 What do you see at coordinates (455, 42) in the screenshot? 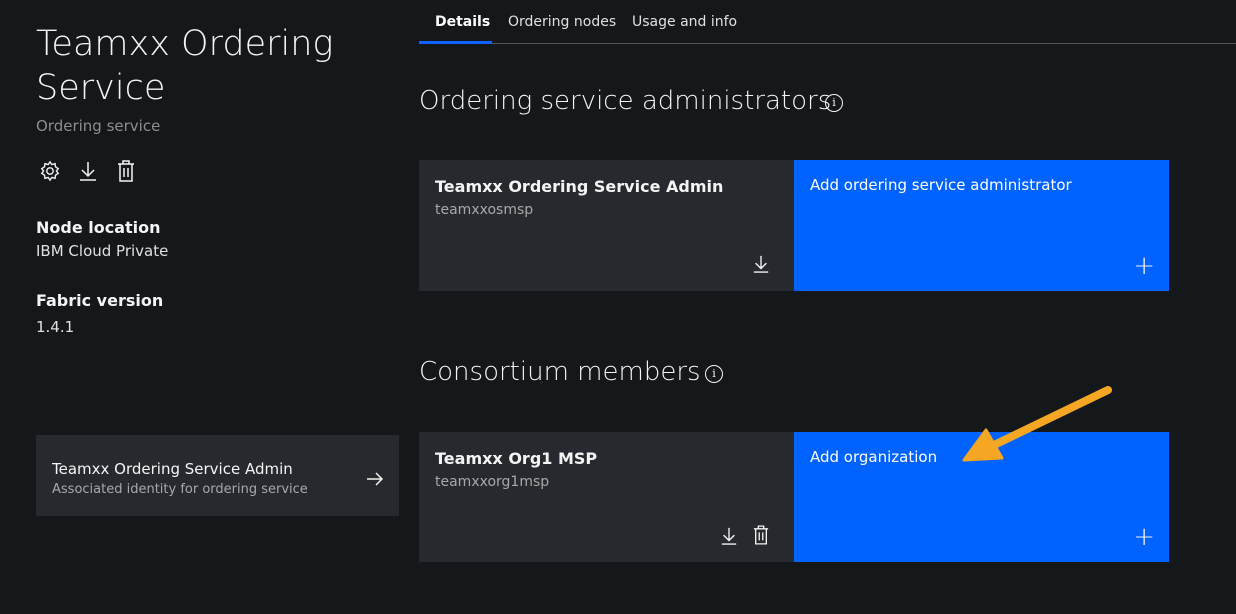
I see `active-tab-indicator` at bounding box center [455, 42].